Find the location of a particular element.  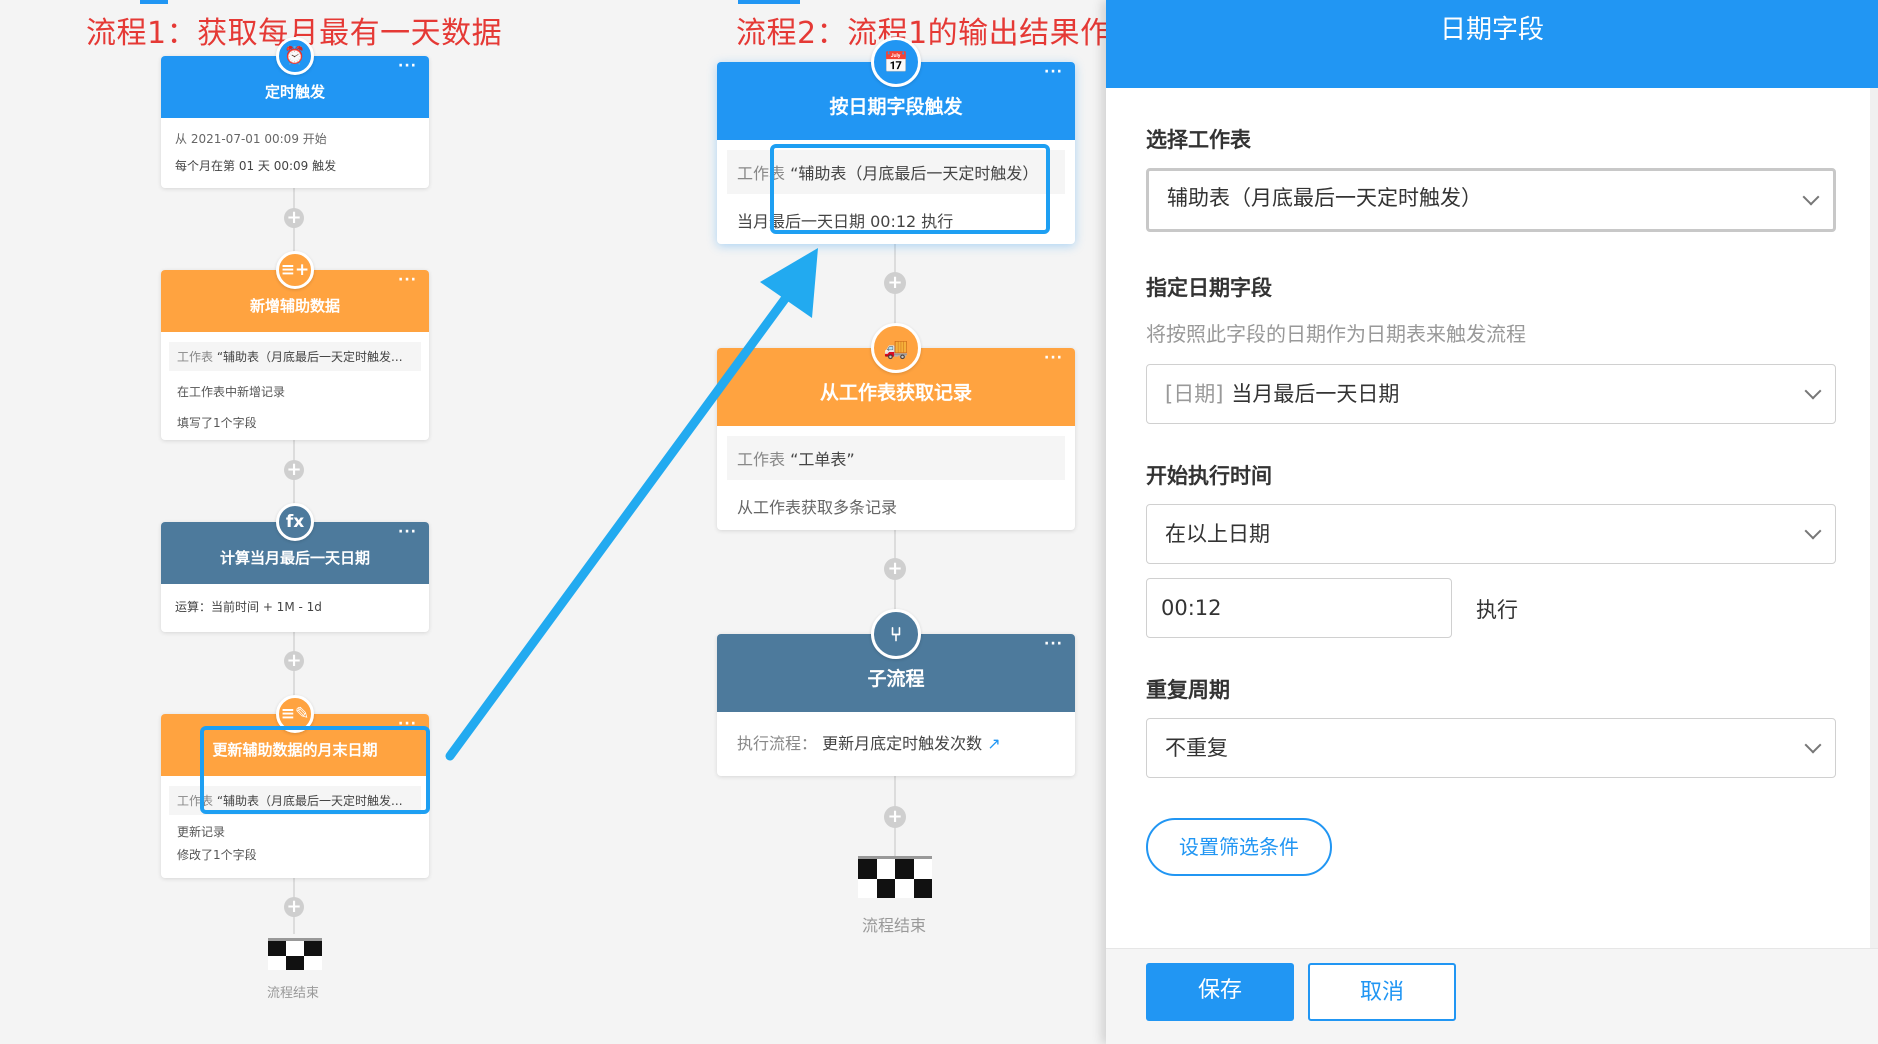

repeat-label: 重复周期 is located at coordinates (1188, 690).